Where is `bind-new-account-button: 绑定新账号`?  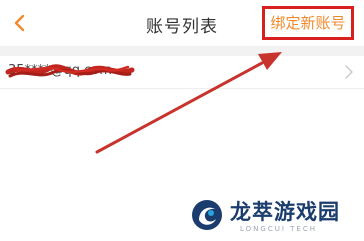
bind-new-account-button: 绑定新账号 is located at coordinates (308, 23).